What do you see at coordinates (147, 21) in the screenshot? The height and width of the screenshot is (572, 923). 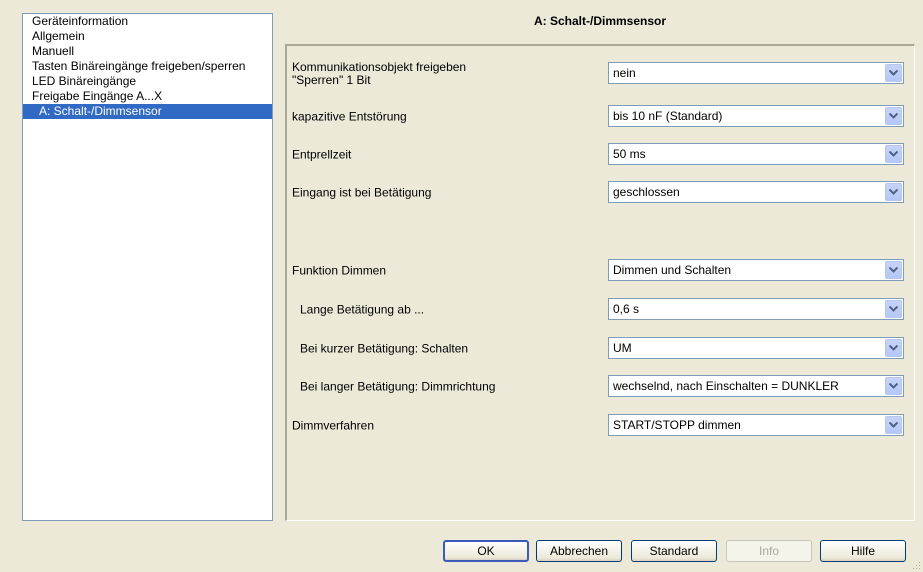 I see `tree-item-geraeteinformation: Geräteinformation` at bounding box center [147, 21].